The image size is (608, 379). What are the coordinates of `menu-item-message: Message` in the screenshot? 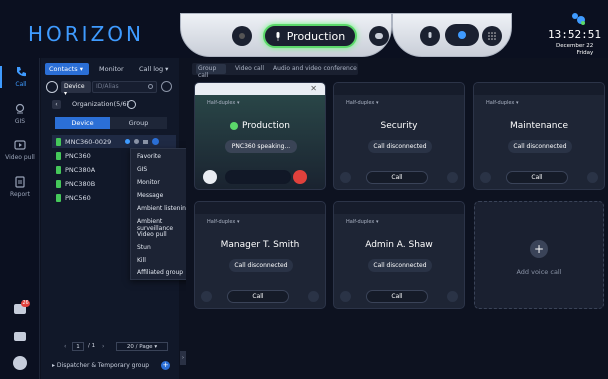 It's located at (150, 195).